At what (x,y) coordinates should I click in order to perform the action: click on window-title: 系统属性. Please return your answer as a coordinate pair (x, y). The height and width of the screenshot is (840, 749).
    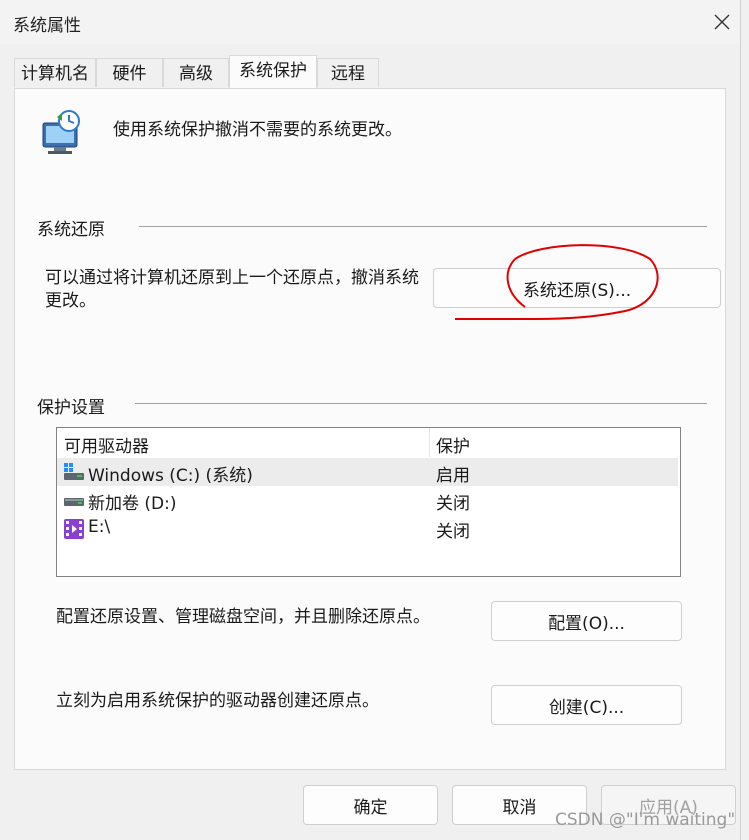
    Looking at the image, I should click on (47, 26).